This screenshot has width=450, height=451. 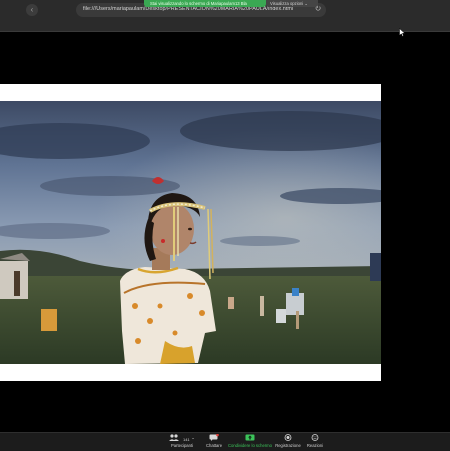 I want to click on reactions-label: Reazioni, so click(x=315, y=445).